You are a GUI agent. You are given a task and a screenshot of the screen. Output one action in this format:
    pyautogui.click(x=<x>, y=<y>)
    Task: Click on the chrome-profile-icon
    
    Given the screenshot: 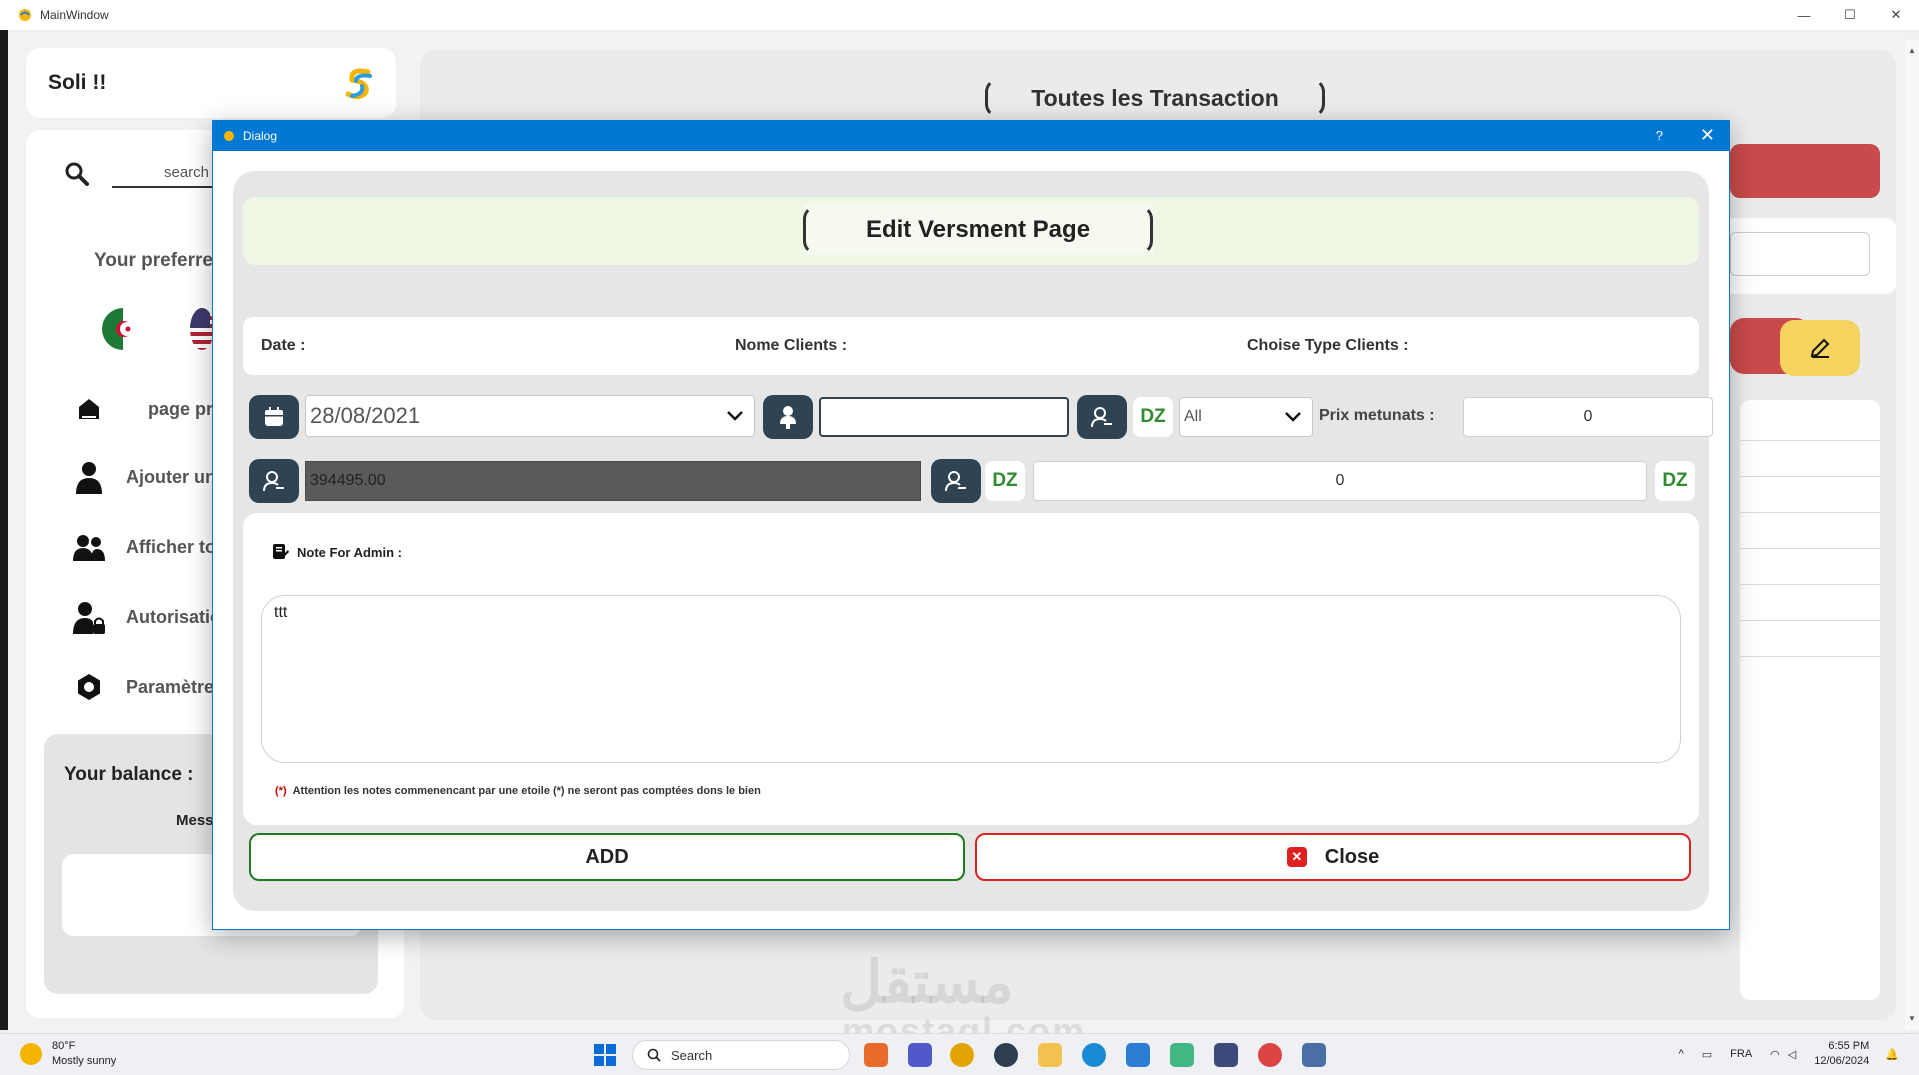 What is the action you would take?
    pyautogui.click(x=1270, y=1055)
    